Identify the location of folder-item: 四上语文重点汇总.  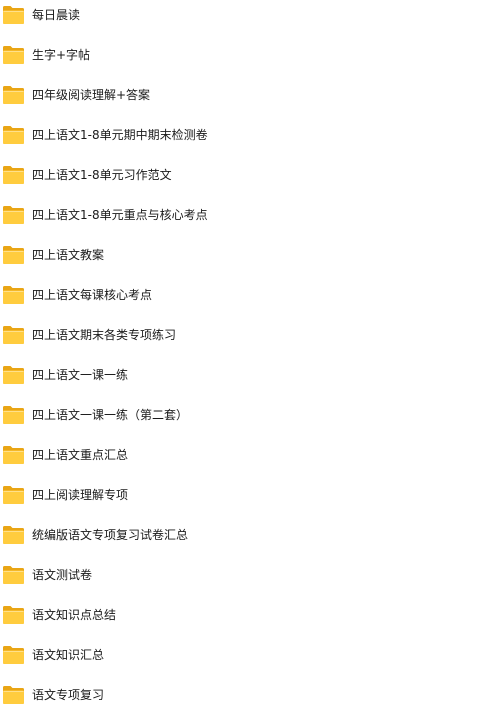
(240, 455).